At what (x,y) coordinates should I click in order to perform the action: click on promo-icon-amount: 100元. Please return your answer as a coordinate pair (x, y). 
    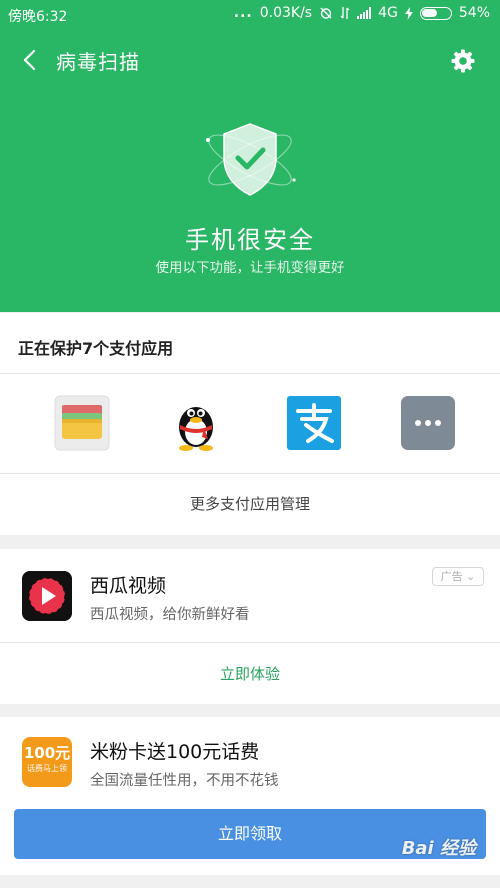
    Looking at the image, I should click on (47, 753).